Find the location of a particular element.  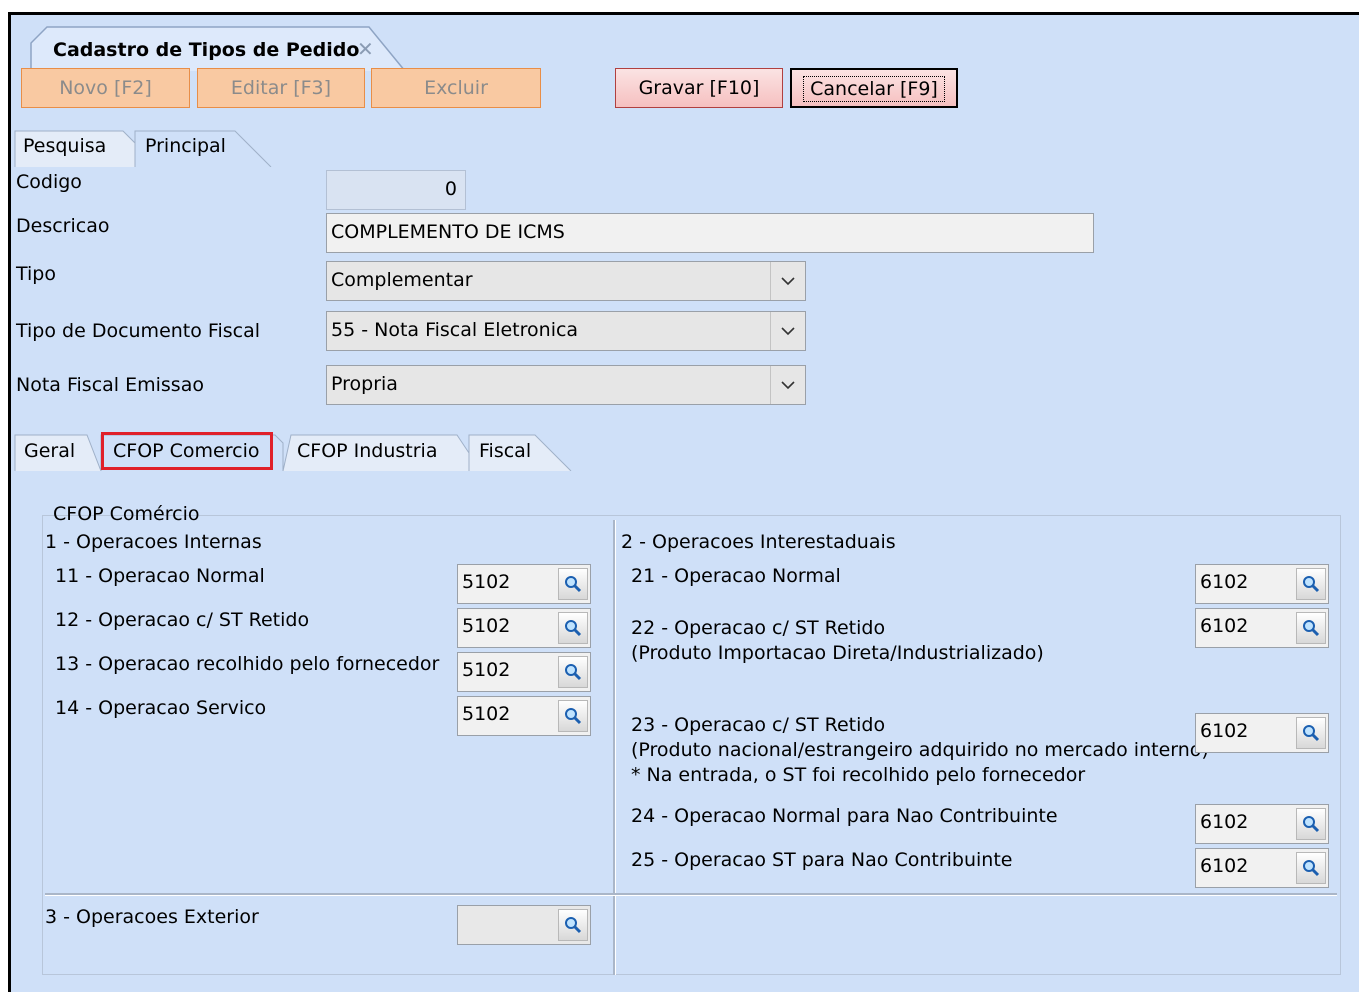

codigo-label: Codigo is located at coordinates (49, 182).